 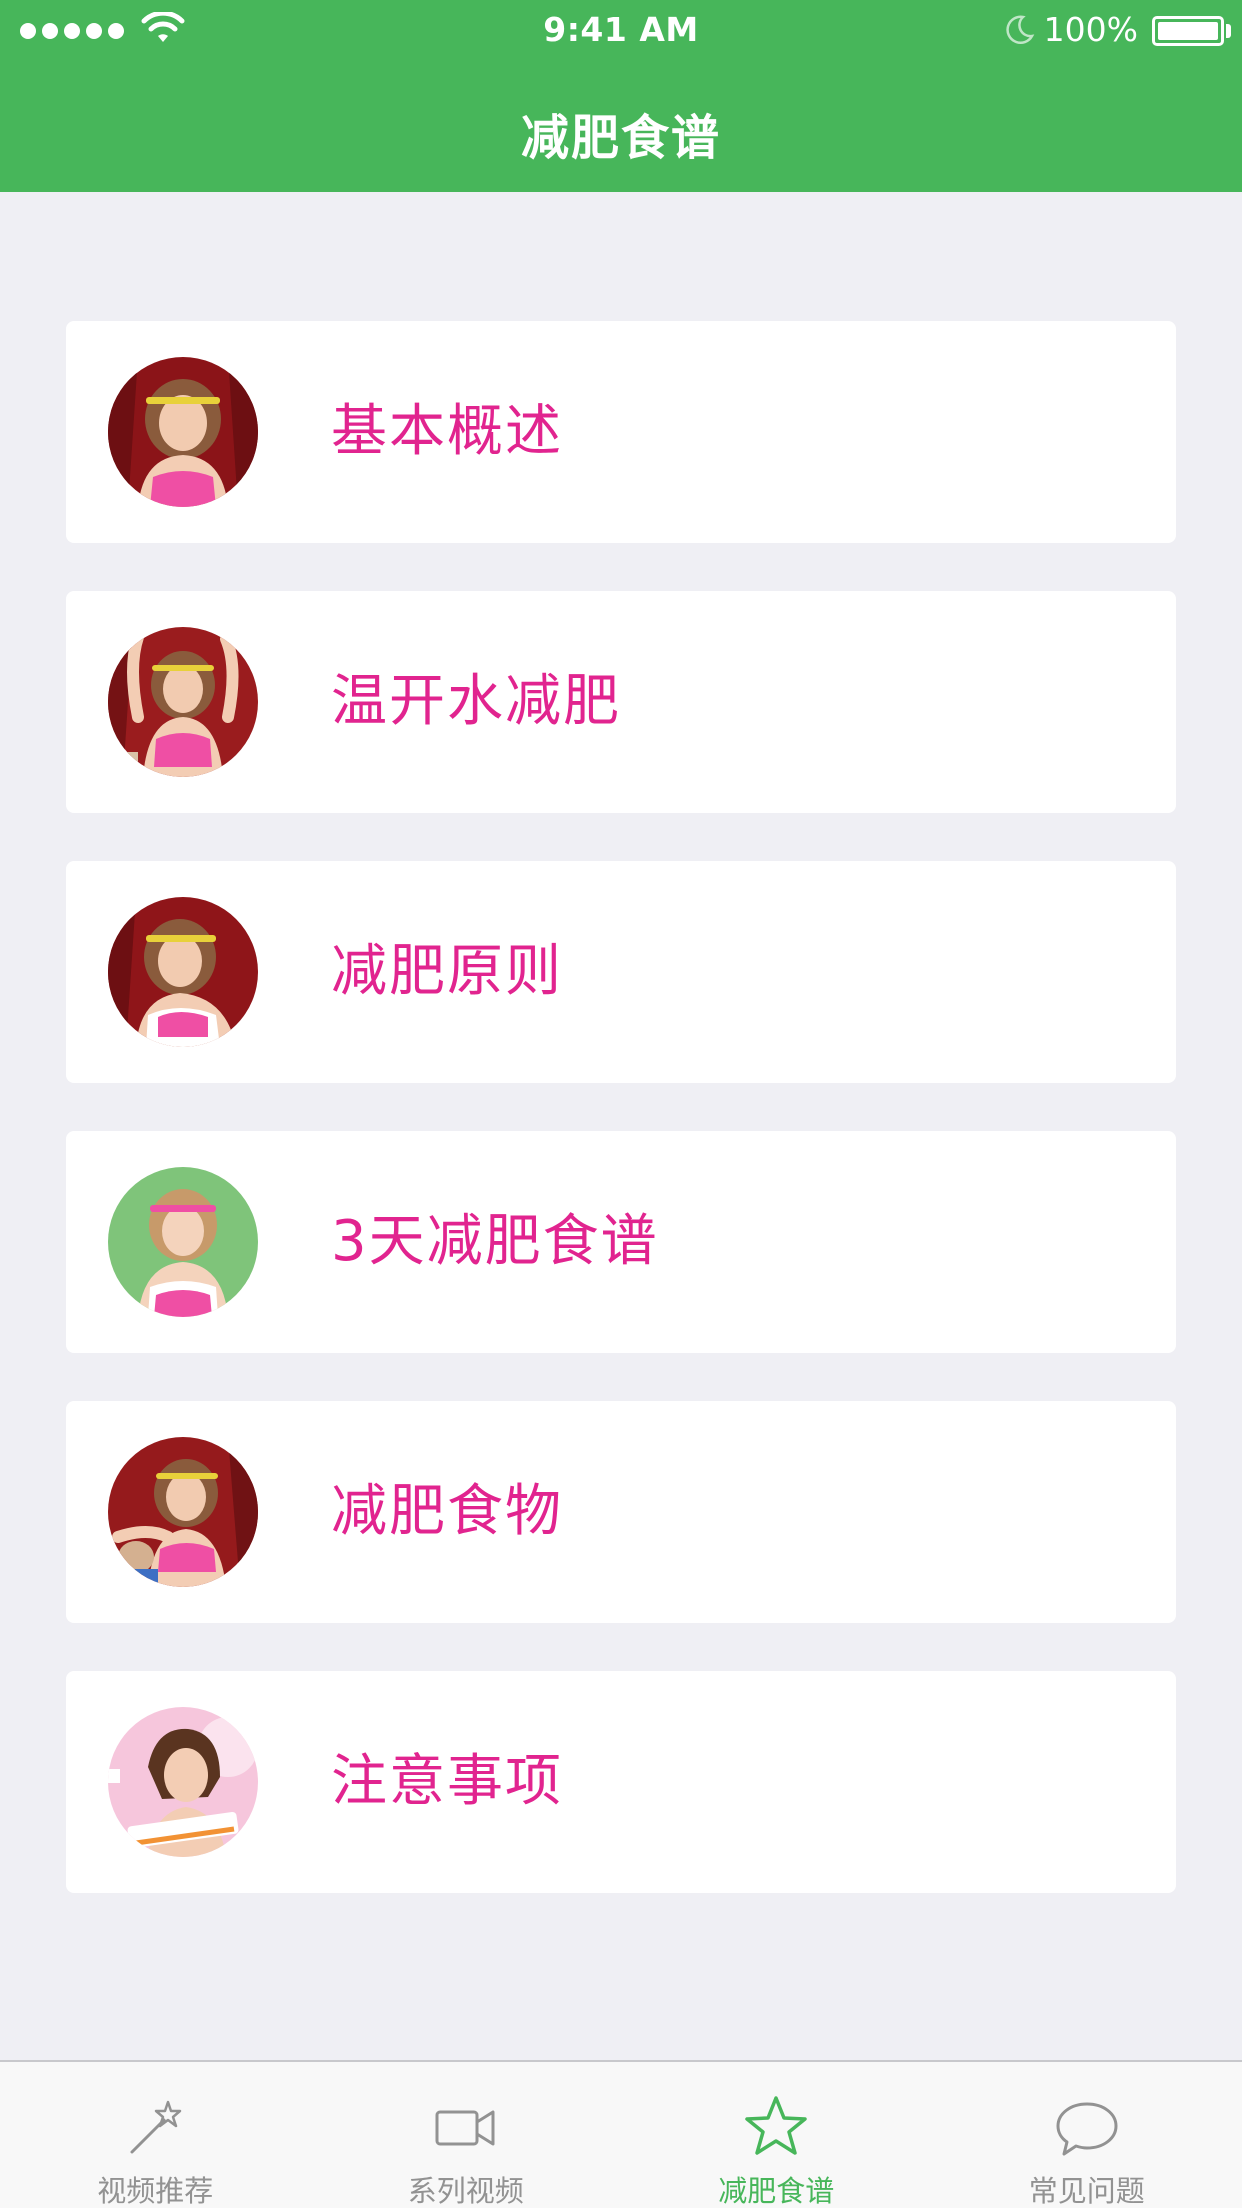 What do you see at coordinates (1086, 2191) in the screenshot?
I see `tab-label: 常见问题` at bounding box center [1086, 2191].